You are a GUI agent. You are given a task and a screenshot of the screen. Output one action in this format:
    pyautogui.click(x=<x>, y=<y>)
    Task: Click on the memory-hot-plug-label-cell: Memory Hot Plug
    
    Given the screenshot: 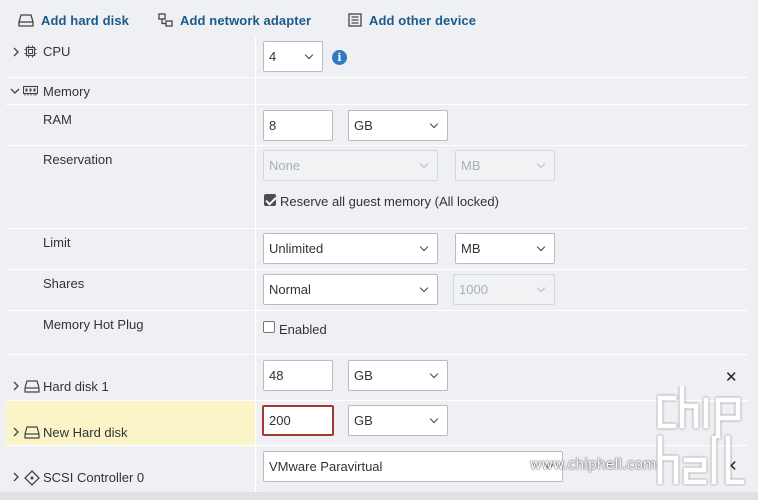 What is the action you would take?
    pyautogui.click(x=131, y=332)
    